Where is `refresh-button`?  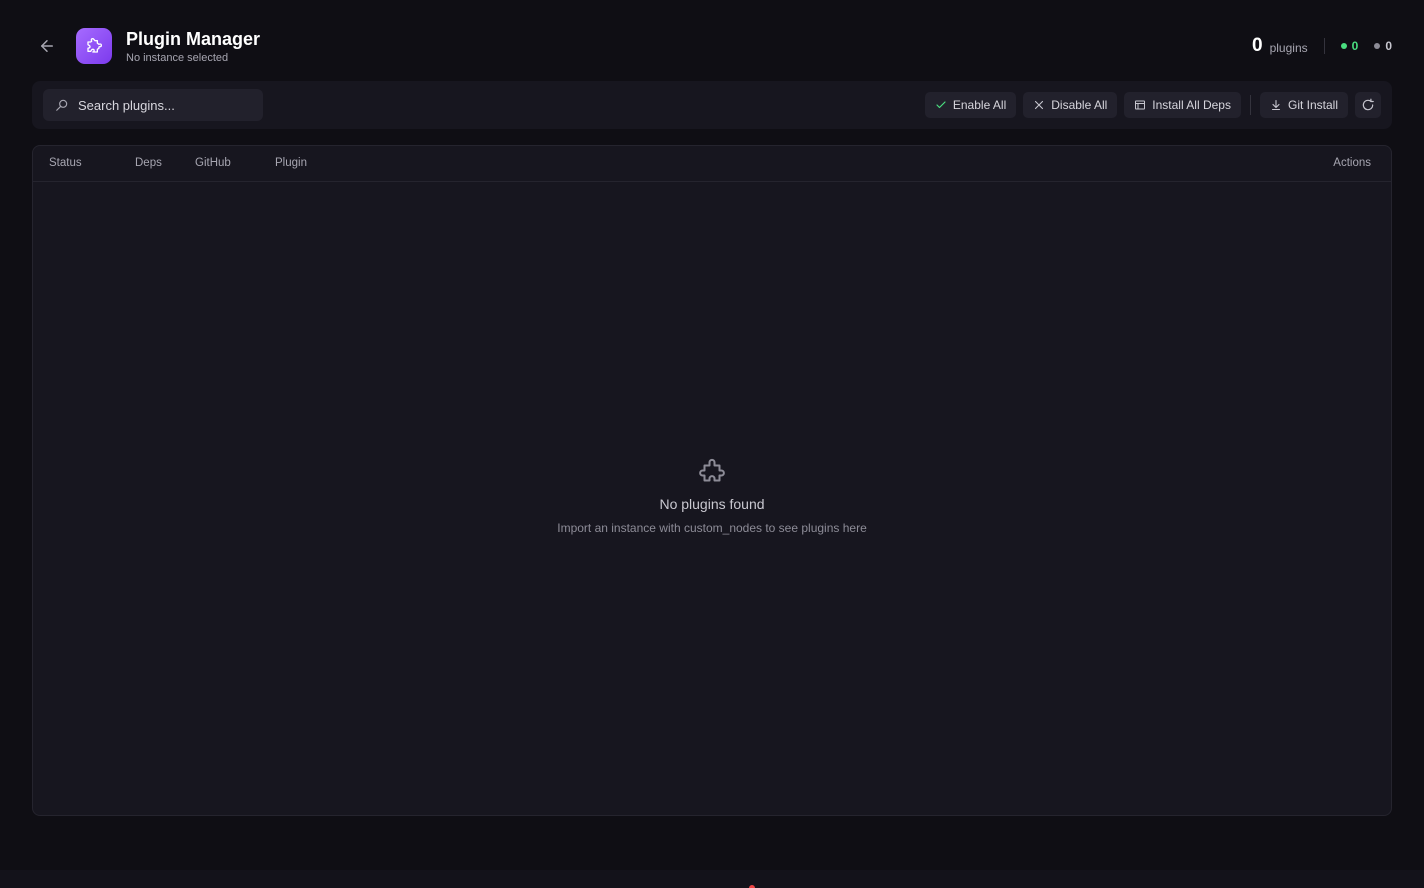
refresh-button is located at coordinates (1368, 105).